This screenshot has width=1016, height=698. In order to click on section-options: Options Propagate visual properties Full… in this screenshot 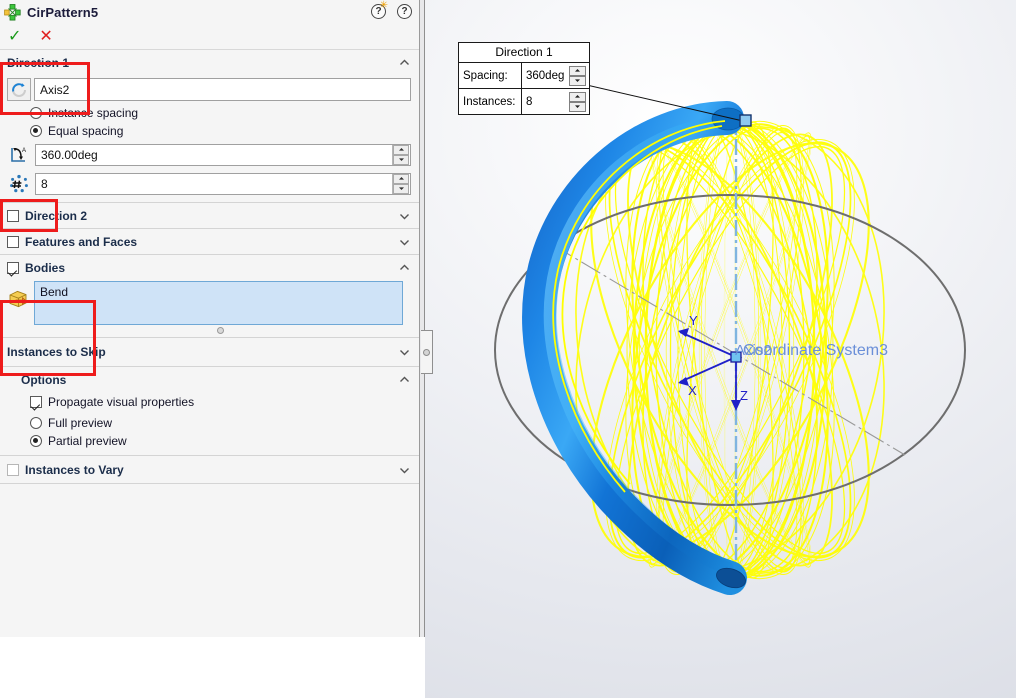, I will do `click(209, 411)`.